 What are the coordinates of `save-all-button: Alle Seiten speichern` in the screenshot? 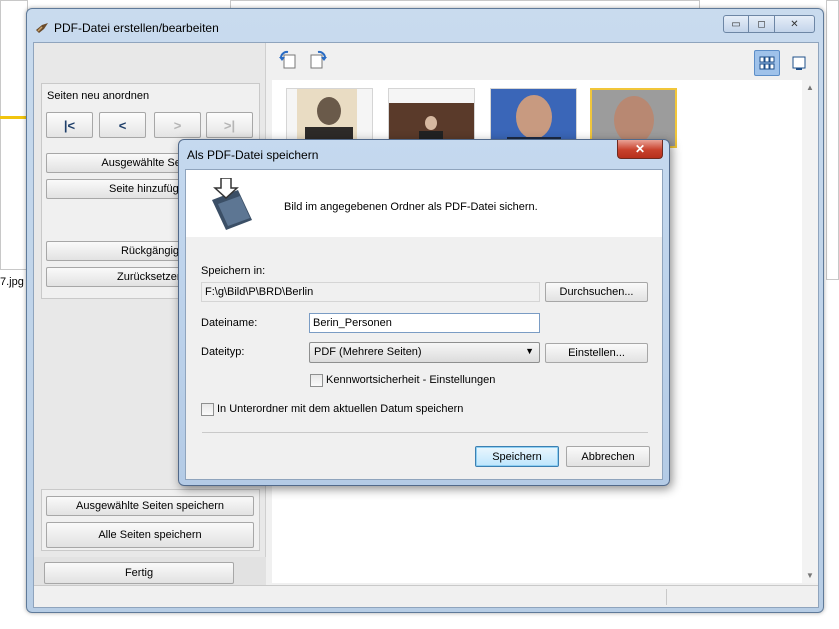 It's located at (150, 535).